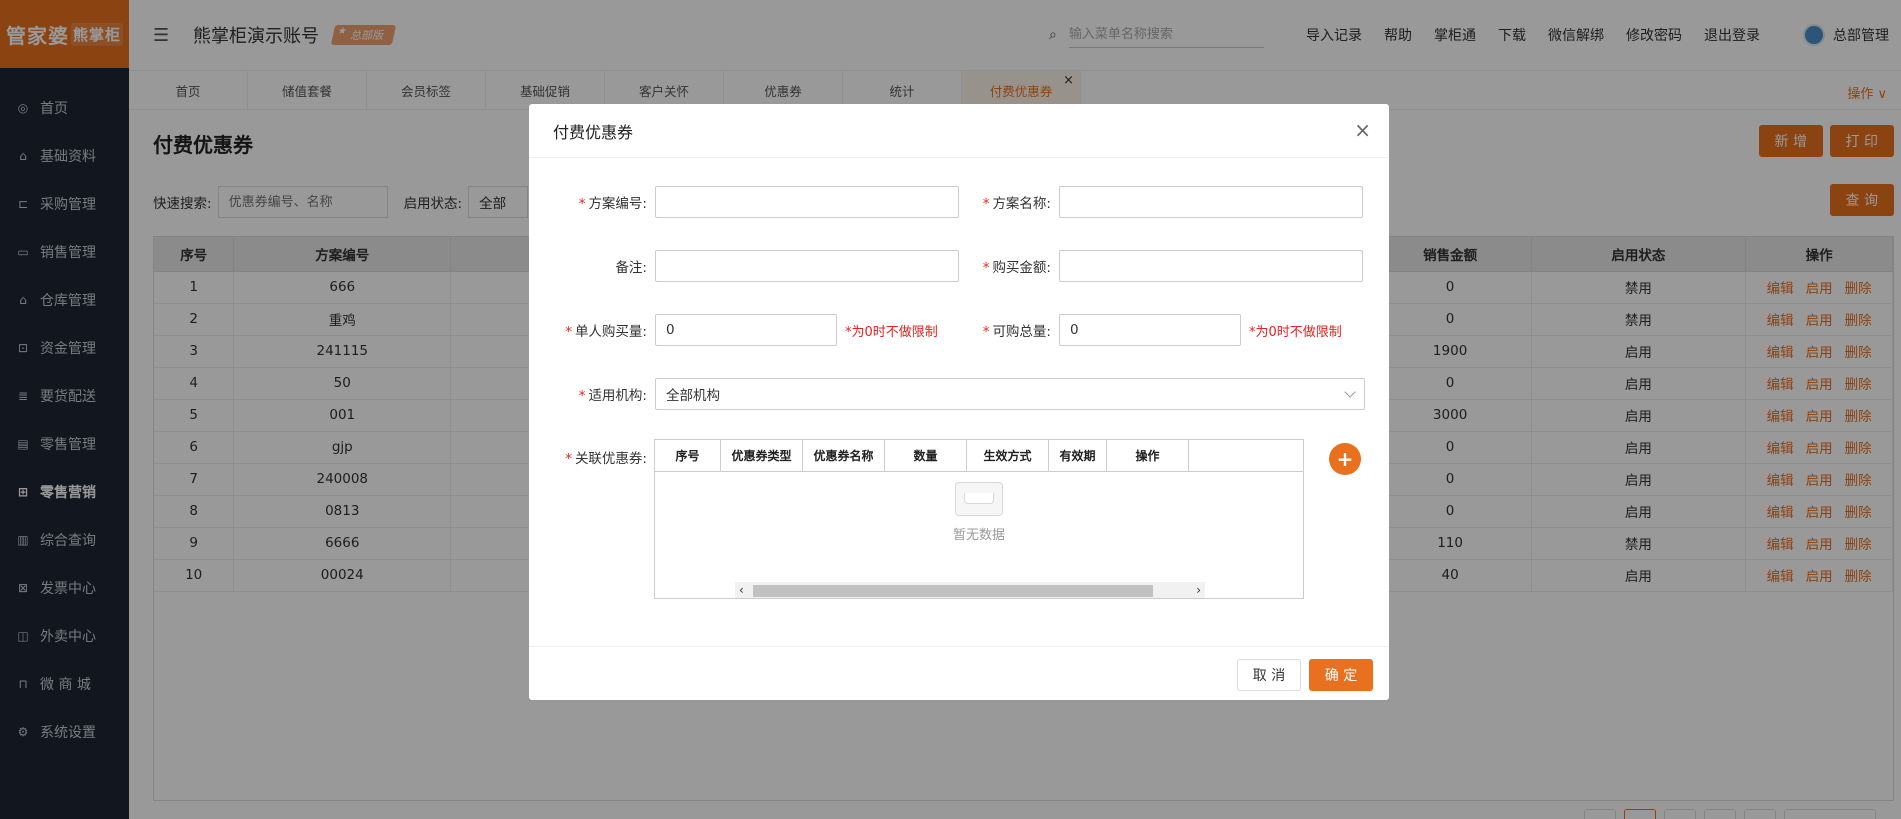  Describe the element at coordinates (1148, 455) in the screenshot. I see `related-header-cell: 操作` at that location.